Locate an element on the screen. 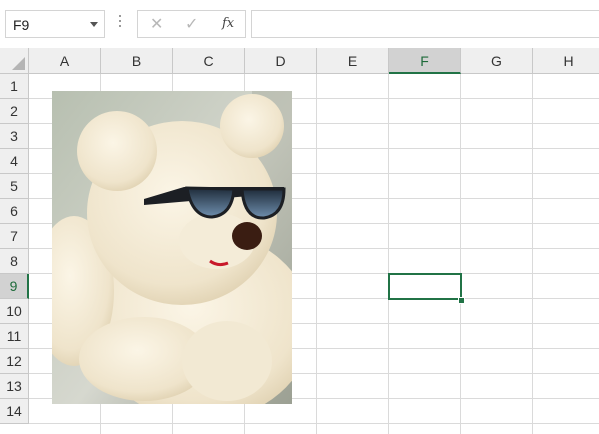 The width and height of the screenshot is (599, 434). column-header-F: F is located at coordinates (425, 61).